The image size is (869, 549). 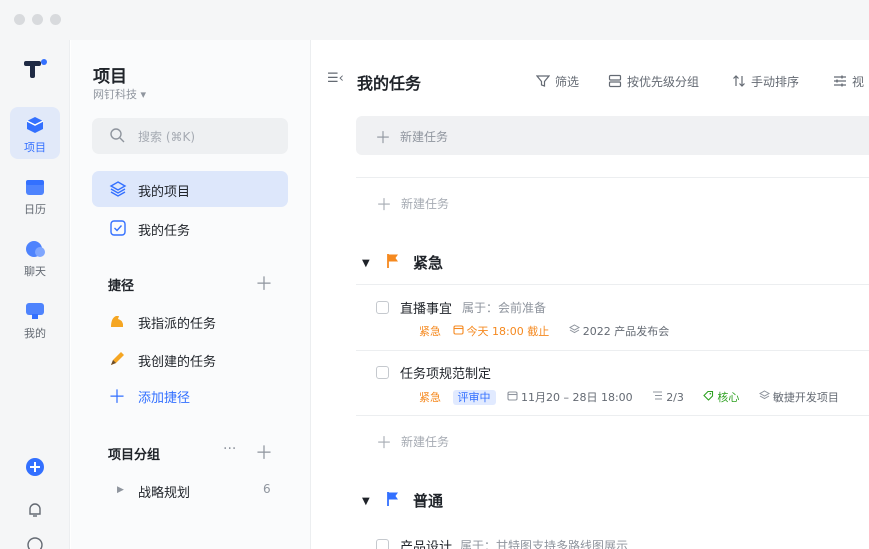 What do you see at coordinates (35, 147) in the screenshot?
I see `rail-label: 项目` at bounding box center [35, 147].